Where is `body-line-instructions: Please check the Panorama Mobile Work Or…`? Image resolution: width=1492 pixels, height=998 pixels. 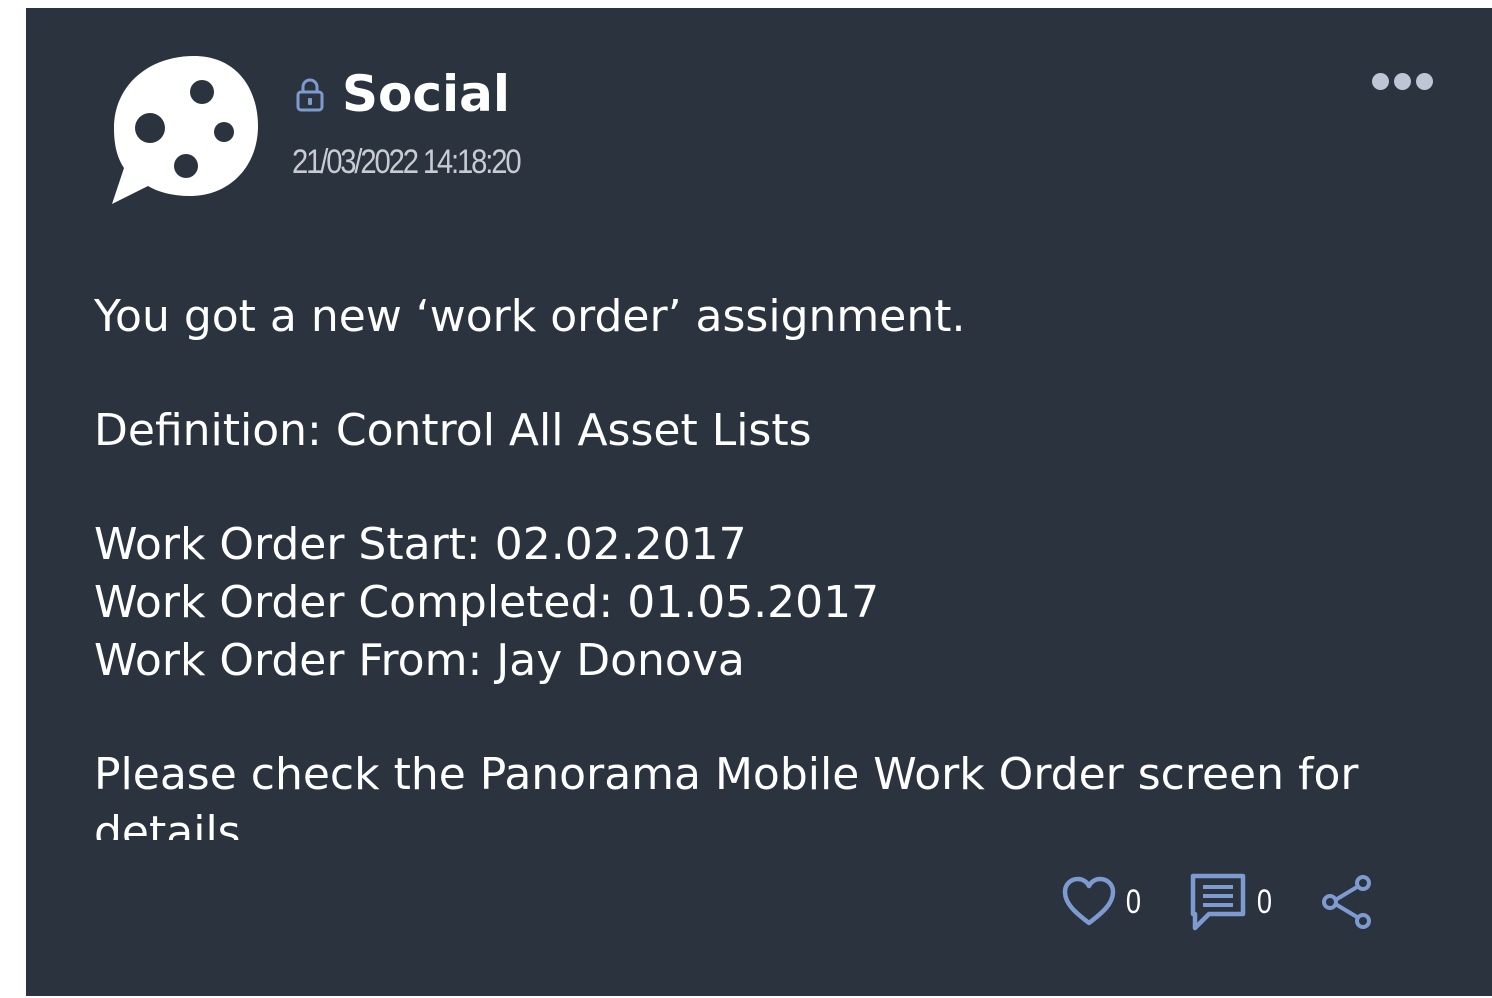
body-line-instructions: Please check the Panorama Mobile Work Or… is located at coordinates (726, 794).